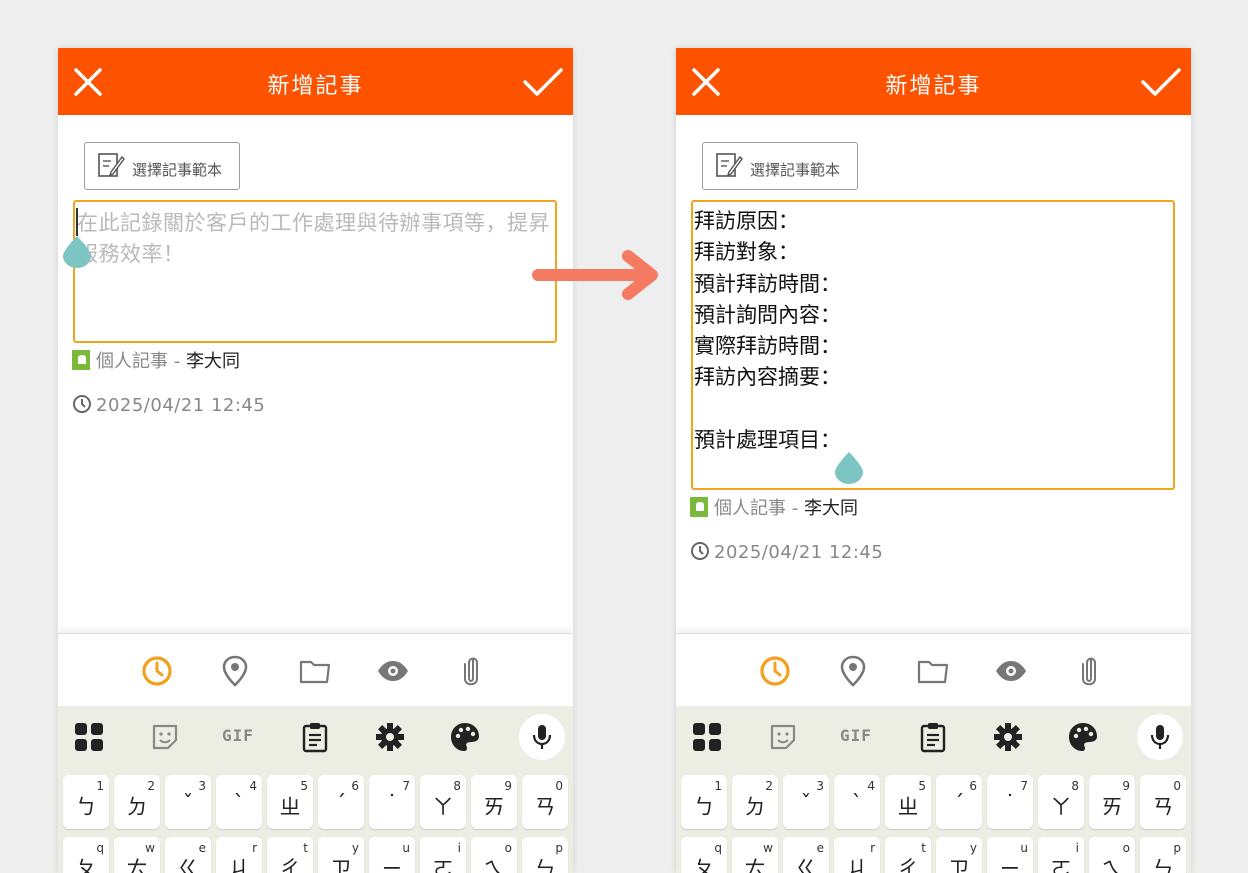  What do you see at coordinates (494, 865) in the screenshot?
I see `key-main-label: ㄟ` at bounding box center [494, 865].